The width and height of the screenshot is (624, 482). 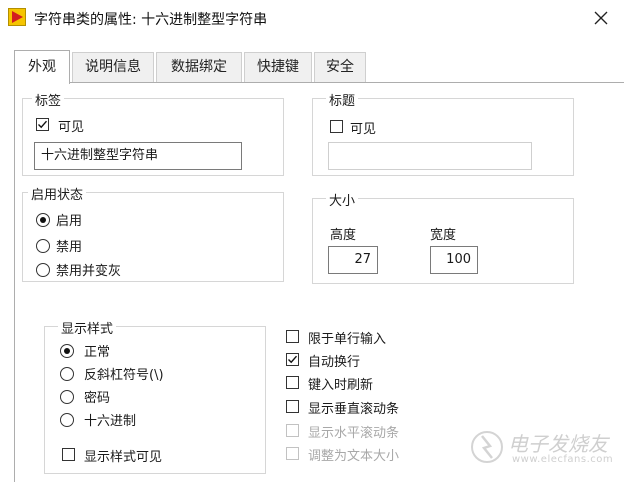 I want to click on enable-state-legend: 启用状态, so click(x=57, y=193).